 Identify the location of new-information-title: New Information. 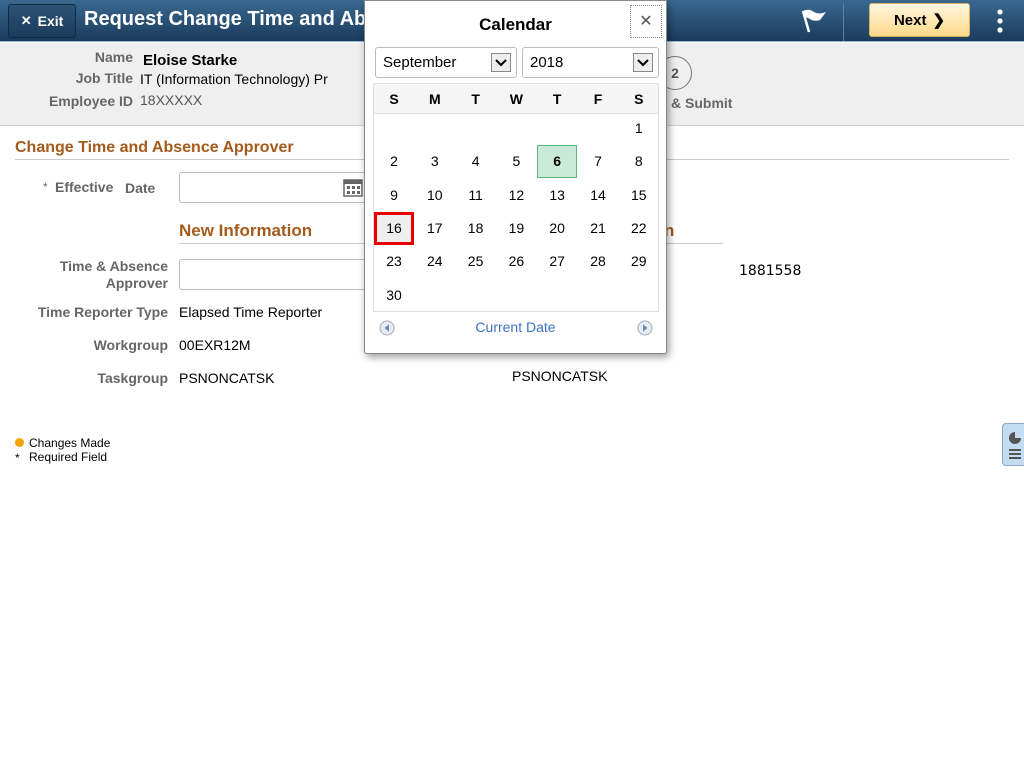
(246, 230).